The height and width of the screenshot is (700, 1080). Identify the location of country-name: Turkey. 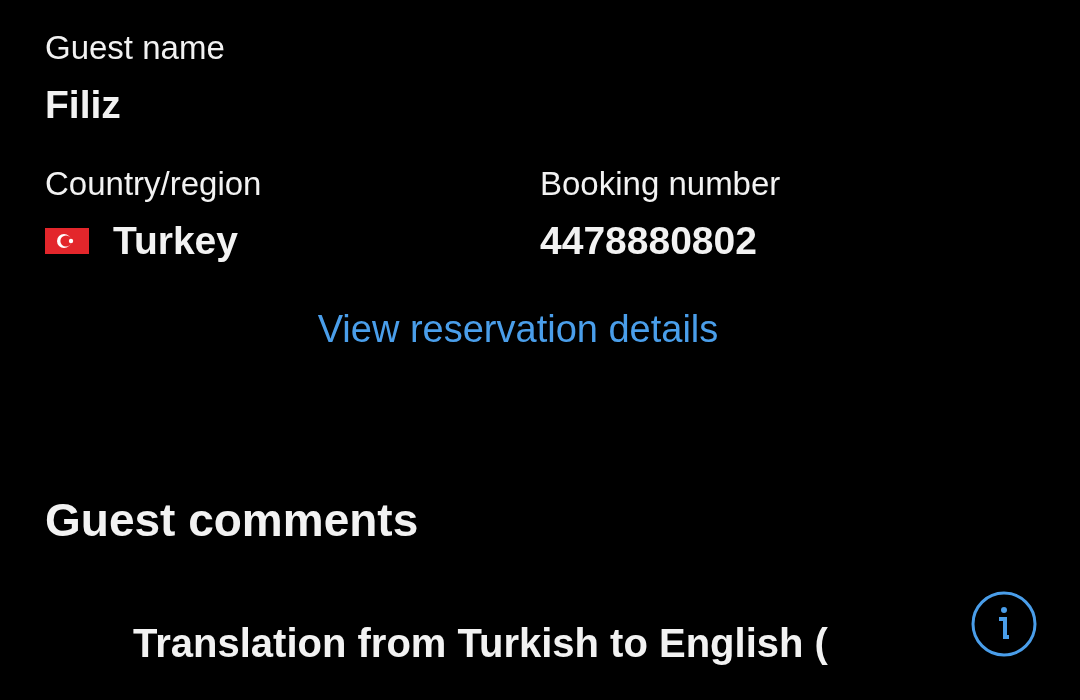
(175, 241).